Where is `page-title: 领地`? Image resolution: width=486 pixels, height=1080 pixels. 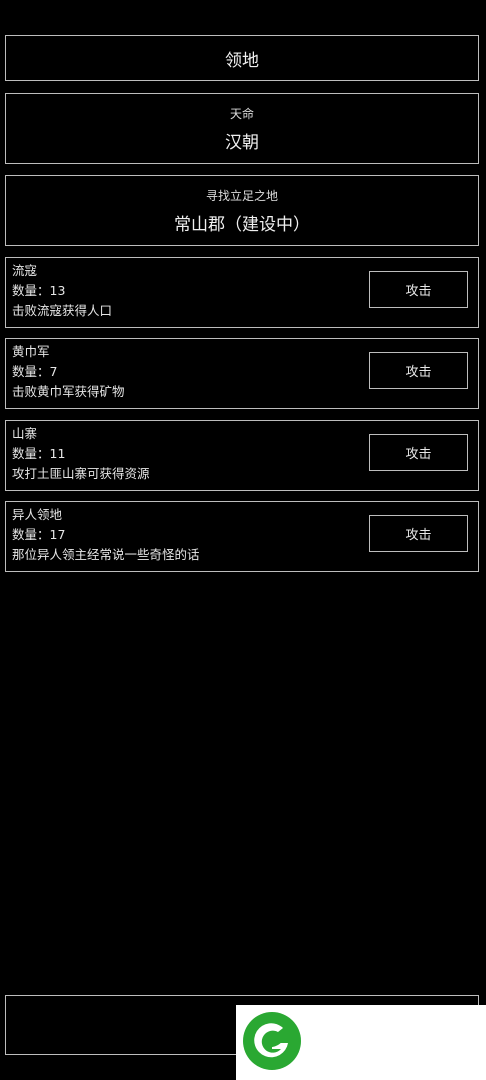 page-title: 领地 is located at coordinates (242, 60).